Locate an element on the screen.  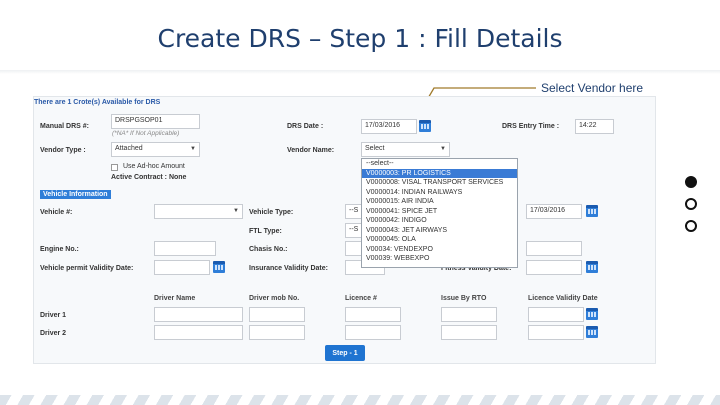
vendor-option: V0000042: INDIGO is located at coordinates (439, 221).